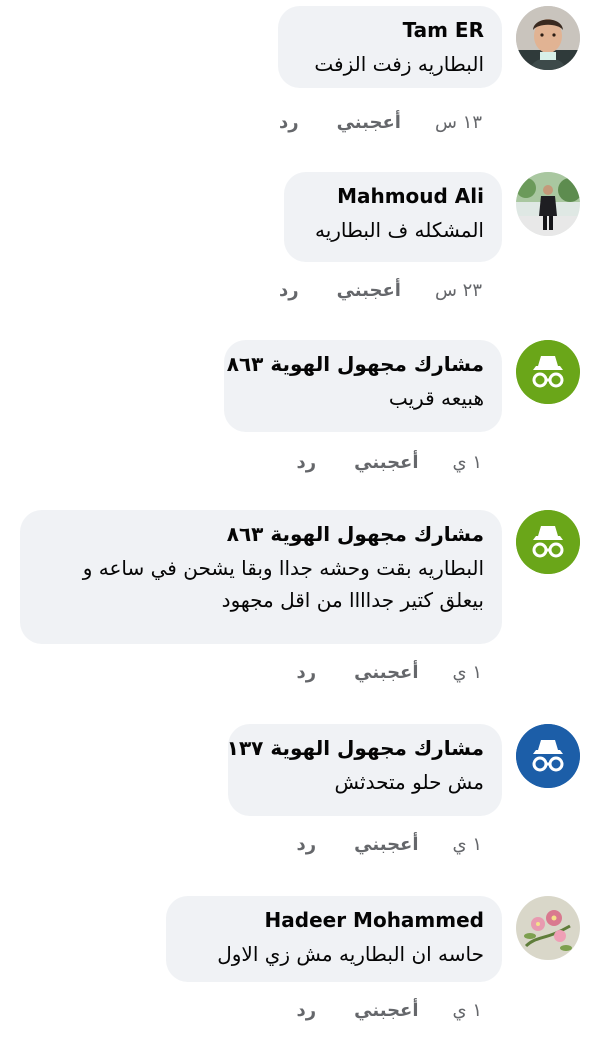  I want to click on comment-text: البطاريه زفت الزفت, so click(399, 64).